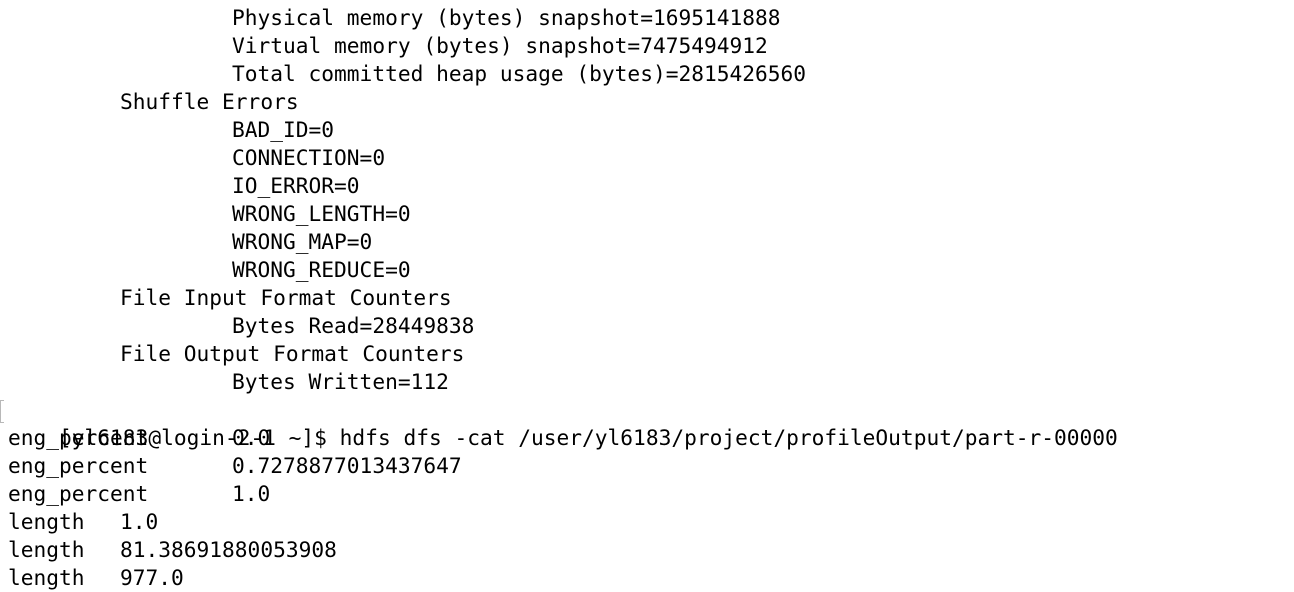  I want to click on output-row: eng_percent 0.7278877013437647, so click(647, 466).